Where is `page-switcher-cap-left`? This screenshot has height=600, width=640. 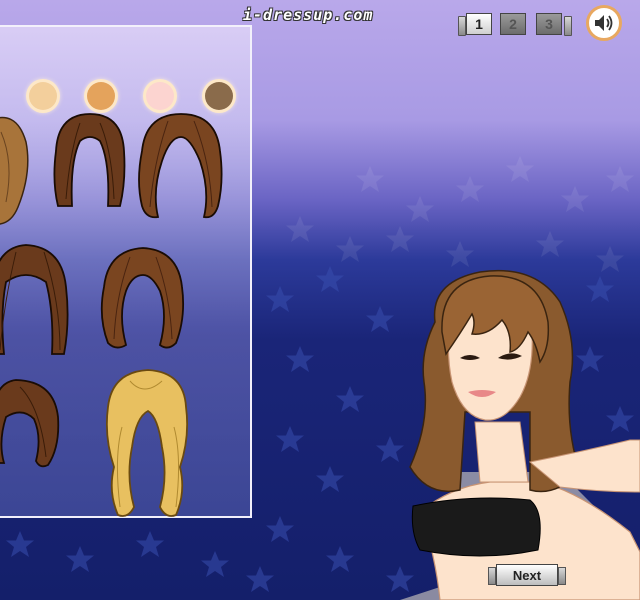 page-switcher-cap-left is located at coordinates (462, 26).